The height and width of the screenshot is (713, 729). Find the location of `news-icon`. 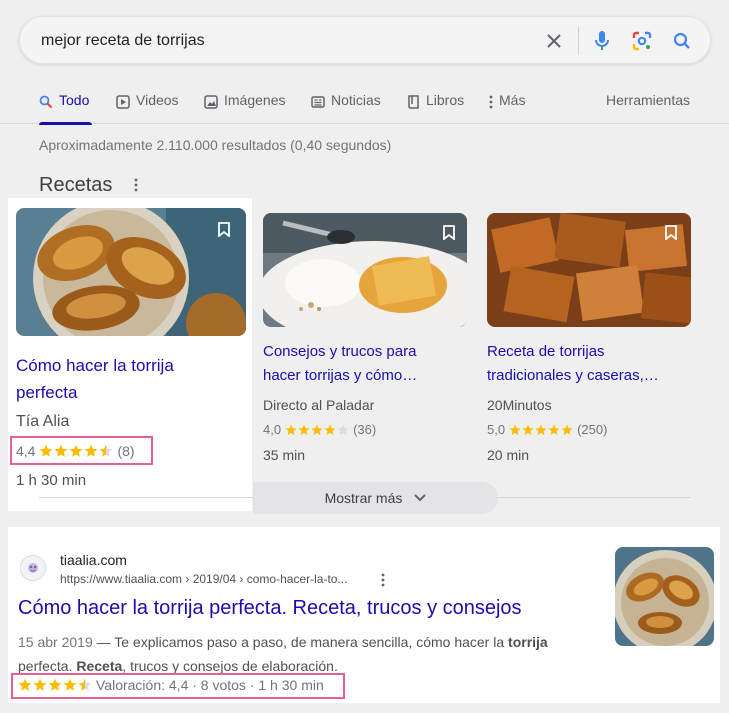

news-icon is located at coordinates (318, 102).